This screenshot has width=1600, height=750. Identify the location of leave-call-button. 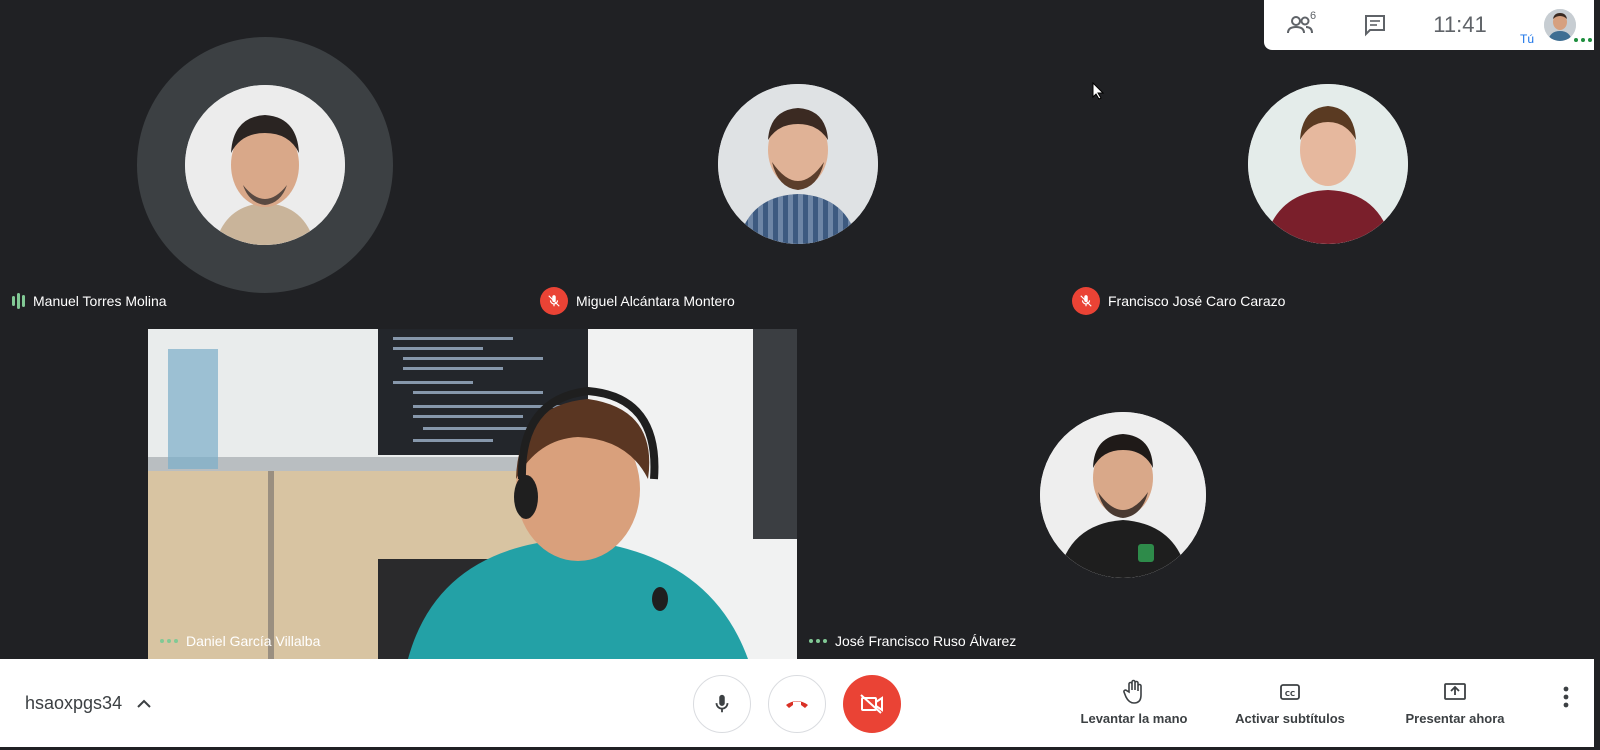
(797, 704).